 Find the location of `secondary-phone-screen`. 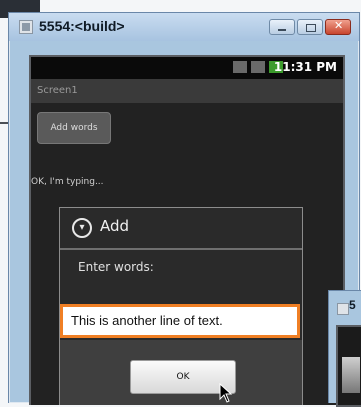

secondary-phone-screen is located at coordinates (348, 366).